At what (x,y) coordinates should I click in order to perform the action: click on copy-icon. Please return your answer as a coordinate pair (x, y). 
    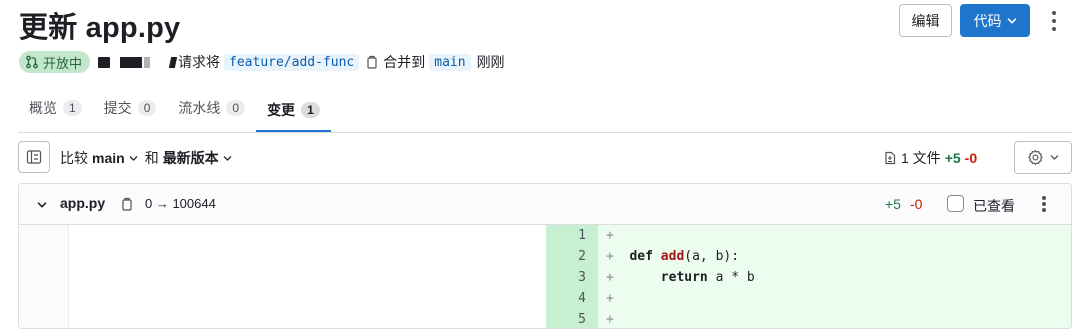
    Looking at the image, I should click on (372, 62).